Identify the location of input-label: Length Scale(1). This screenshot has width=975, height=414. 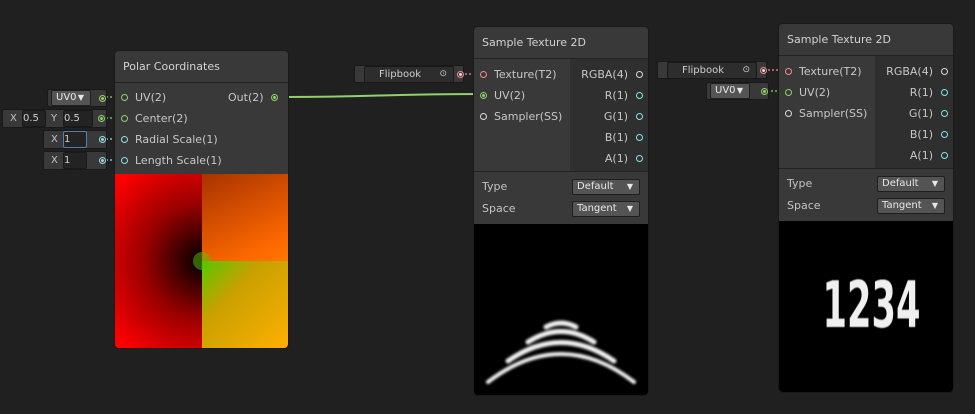
(178, 160).